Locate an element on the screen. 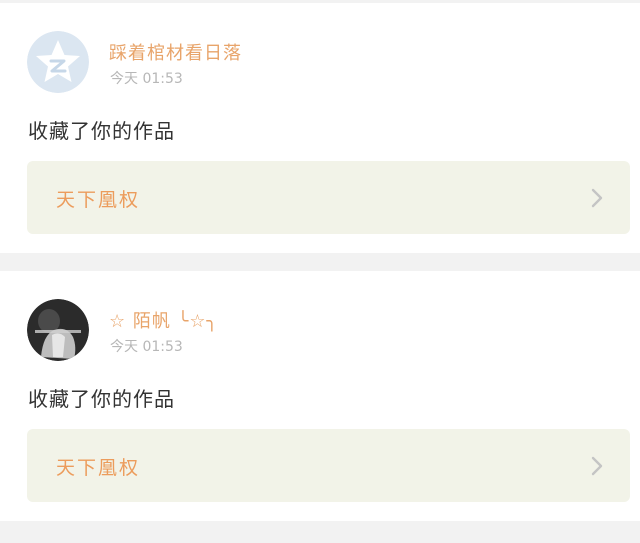  username: 踩着棺材看日落 is located at coordinates (175, 52).